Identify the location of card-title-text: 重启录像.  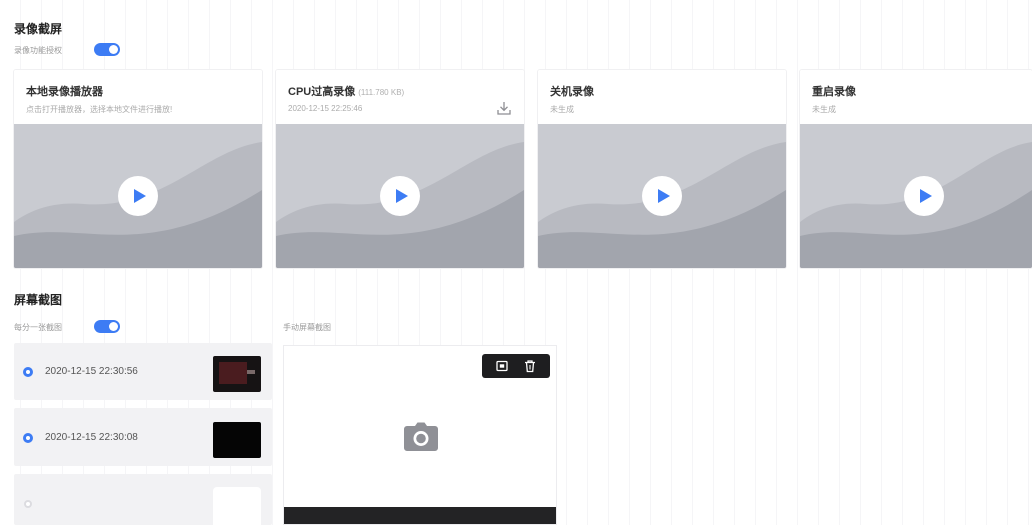
(834, 92).